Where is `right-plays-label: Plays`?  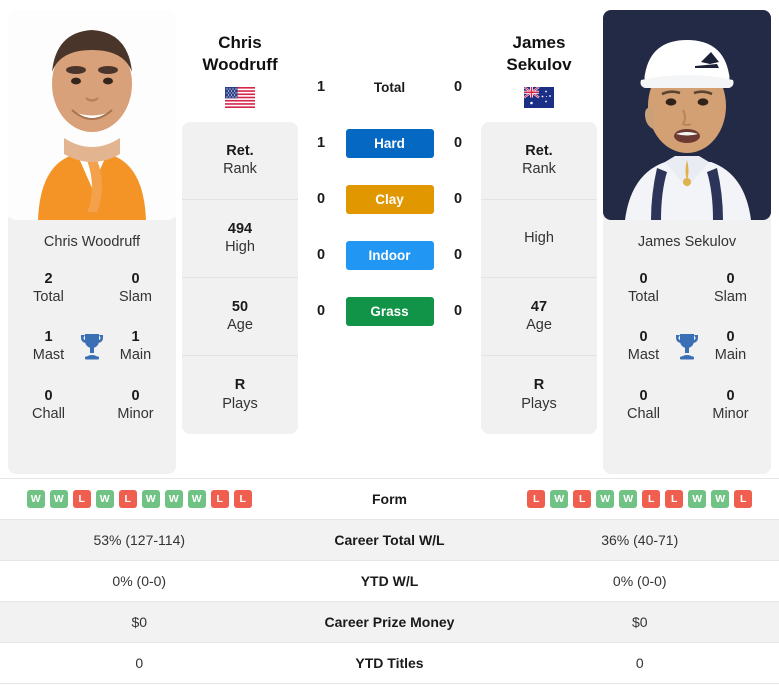 right-plays-label: Plays is located at coordinates (539, 403).